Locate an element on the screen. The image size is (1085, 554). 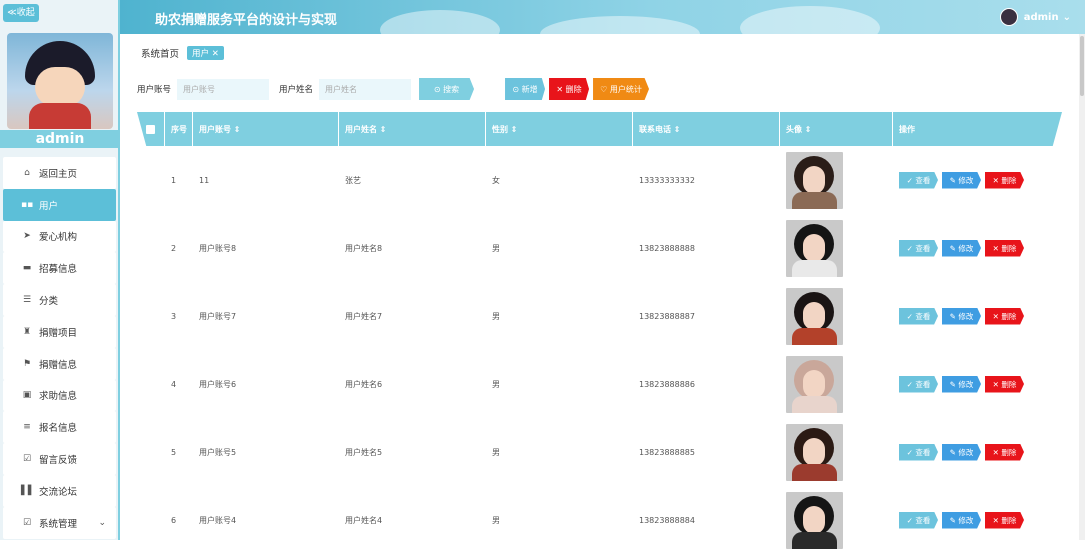
sidebar-item-label: 交流论坛 is located at coordinates (58, 492).